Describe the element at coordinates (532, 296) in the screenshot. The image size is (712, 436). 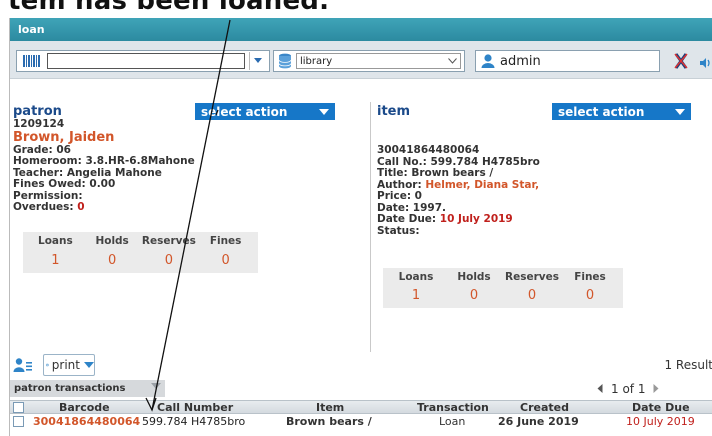
I see `item-reserves-count: 0` at that location.